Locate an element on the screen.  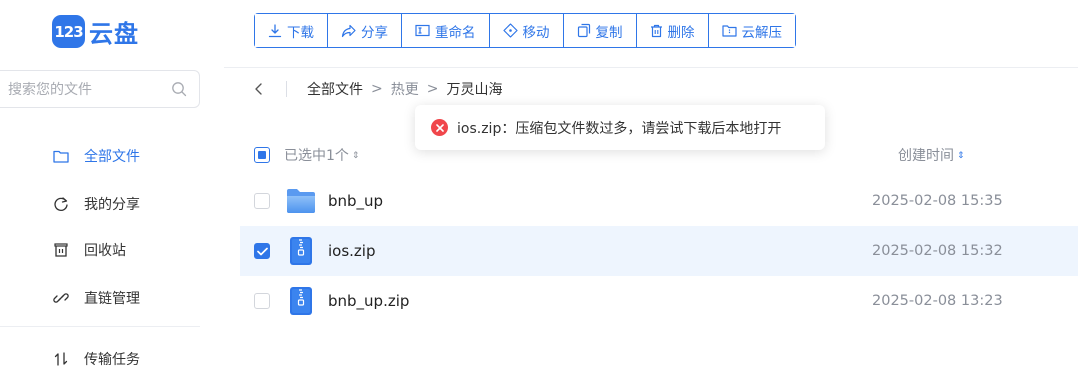
share-button: 分享 is located at coordinates (365, 30).